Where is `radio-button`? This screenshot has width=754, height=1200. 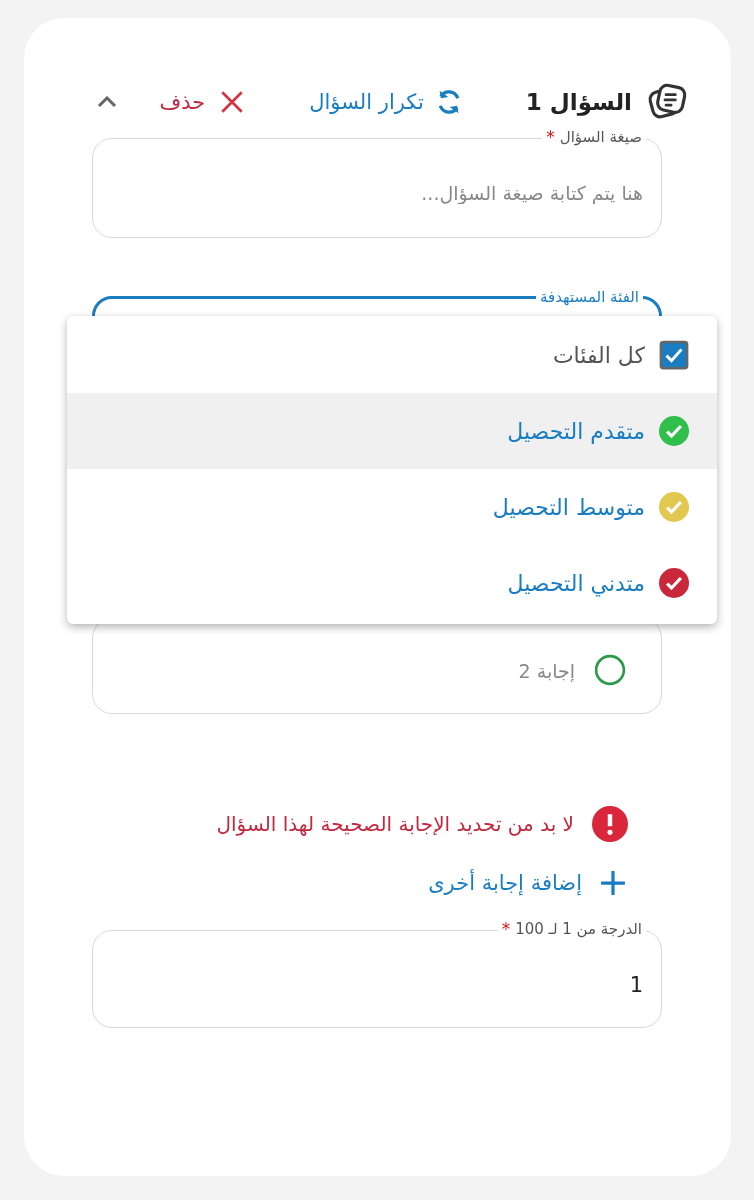
radio-button is located at coordinates (610, 670).